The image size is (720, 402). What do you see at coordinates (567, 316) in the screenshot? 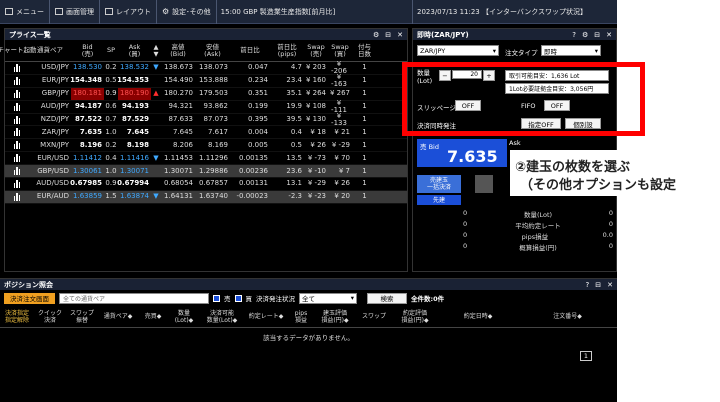
I see `position-col-header: 注文番号◆` at bounding box center [567, 316].